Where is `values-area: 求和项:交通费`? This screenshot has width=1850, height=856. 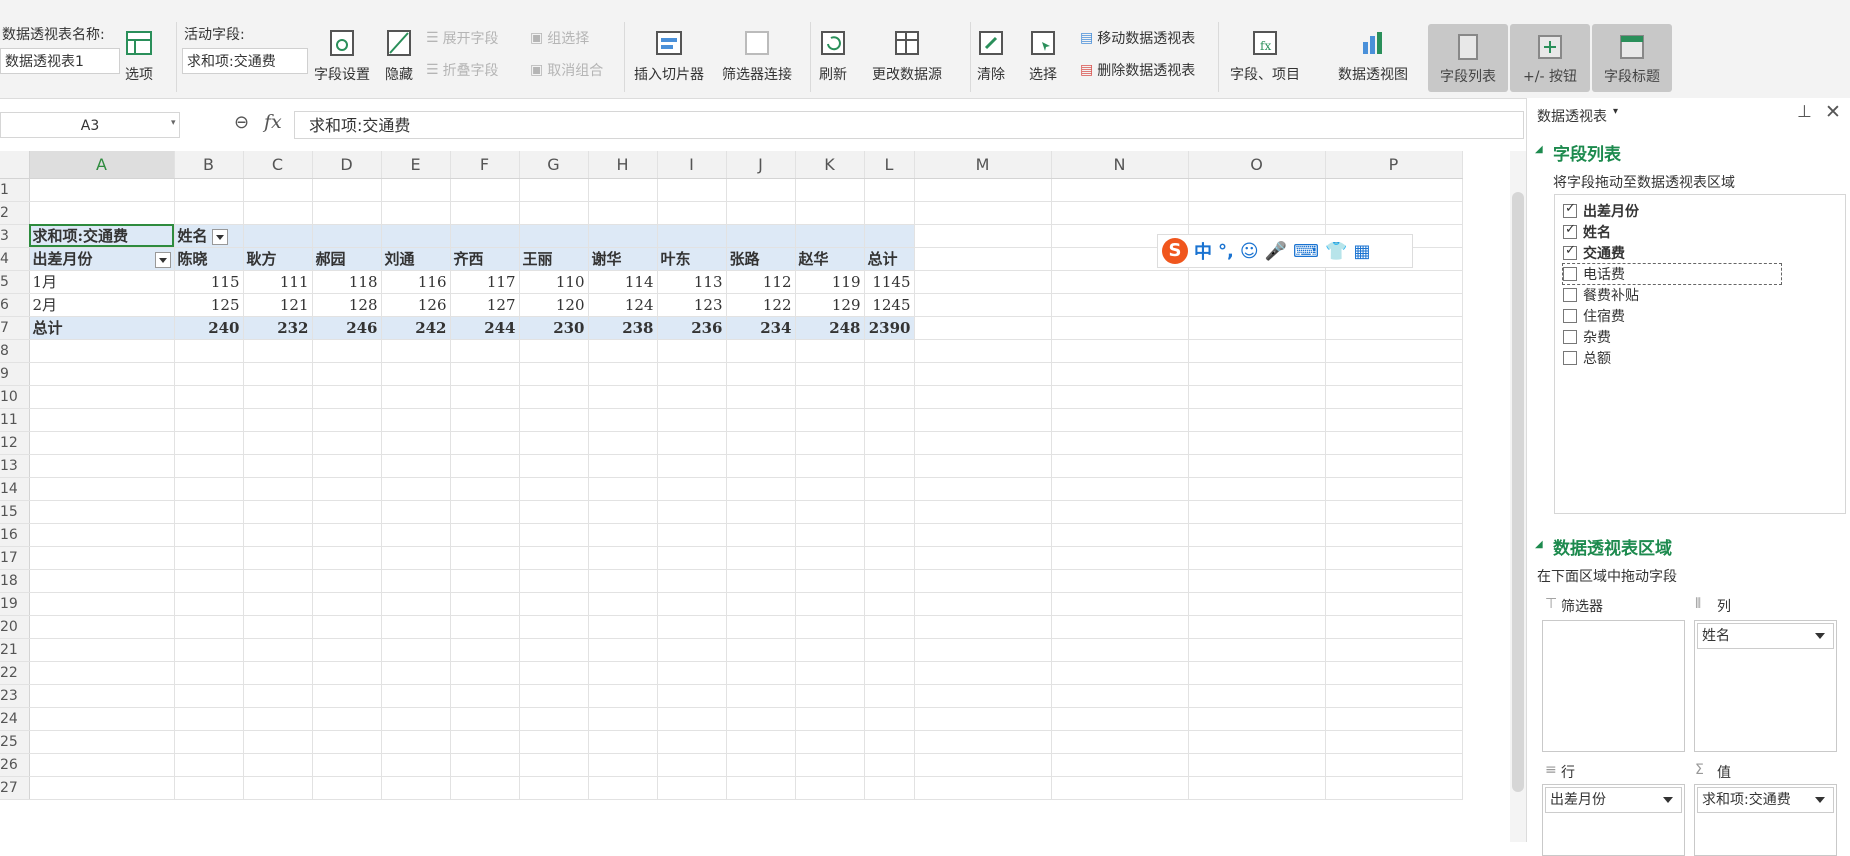
values-area: 求和项:交通费 is located at coordinates (1765, 820).